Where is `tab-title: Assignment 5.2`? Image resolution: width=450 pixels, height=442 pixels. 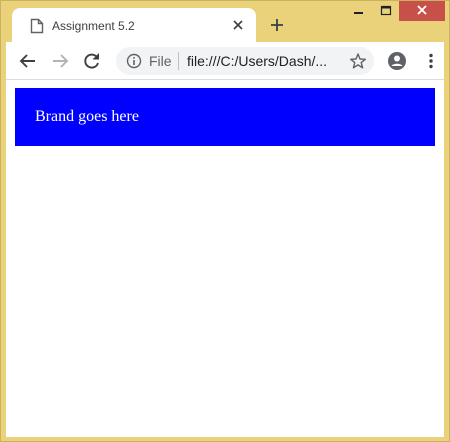
tab-title: Assignment 5.2 is located at coordinates (93, 26).